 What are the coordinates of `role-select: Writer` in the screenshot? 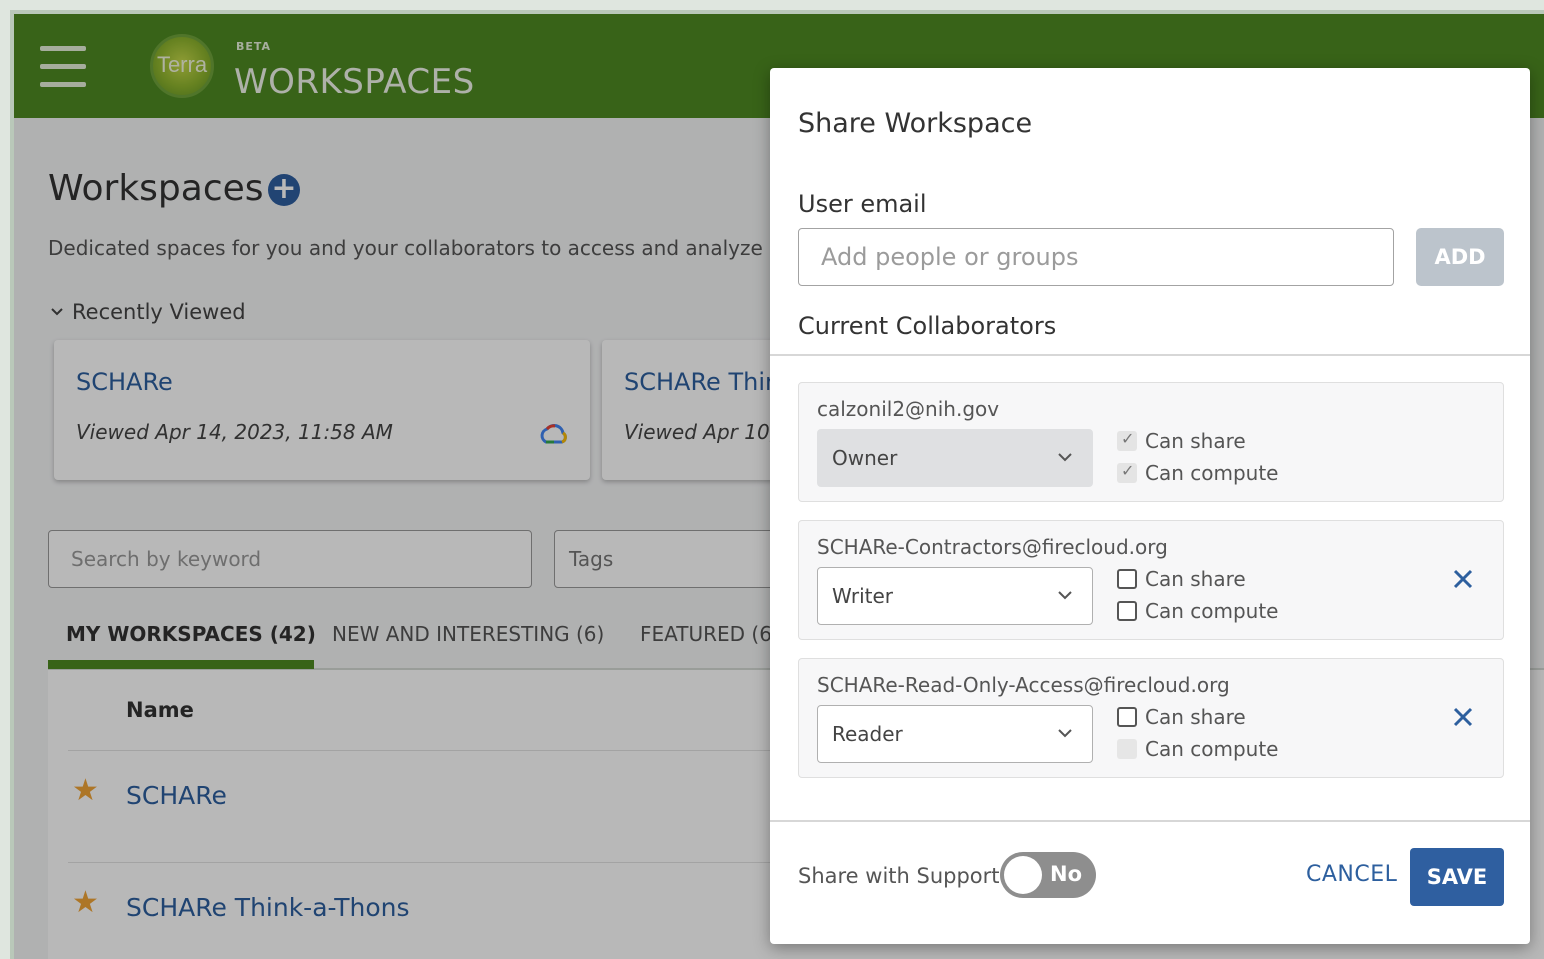 It's located at (955, 596).